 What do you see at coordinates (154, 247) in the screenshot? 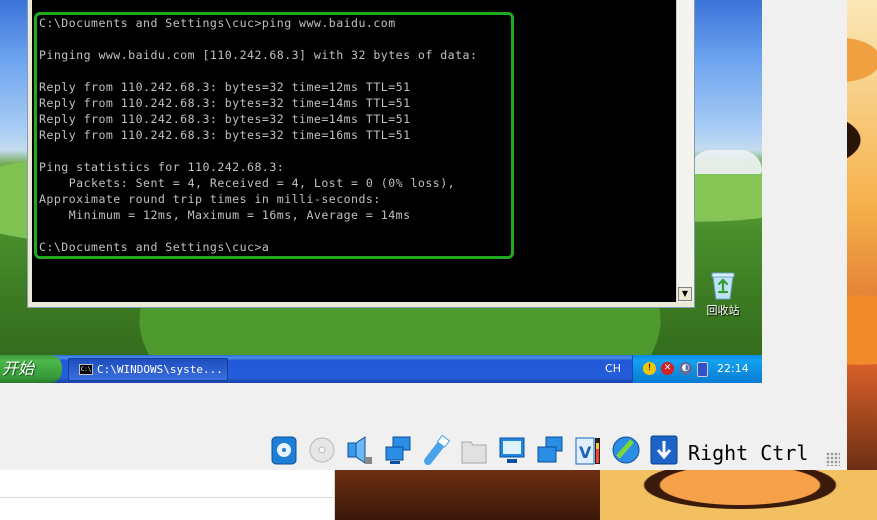
I see `console-line: C:\Documents and Settings\cuc>a` at bounding box center [154, 247].